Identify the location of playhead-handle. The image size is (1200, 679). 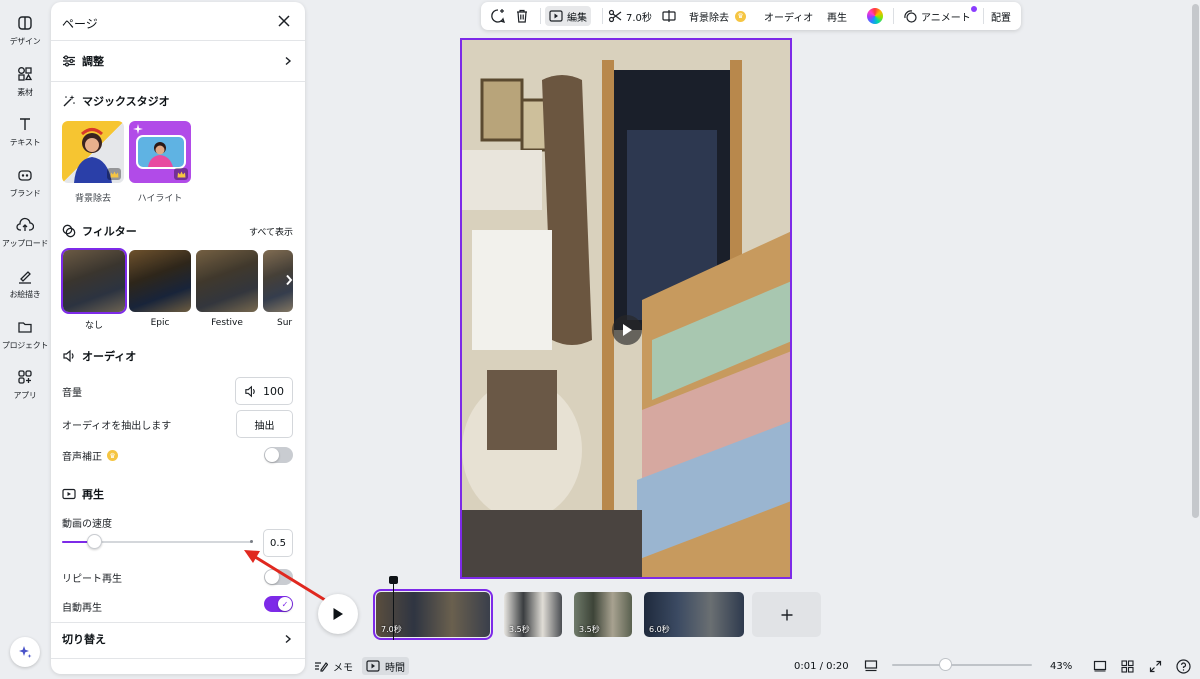
(393, 580).